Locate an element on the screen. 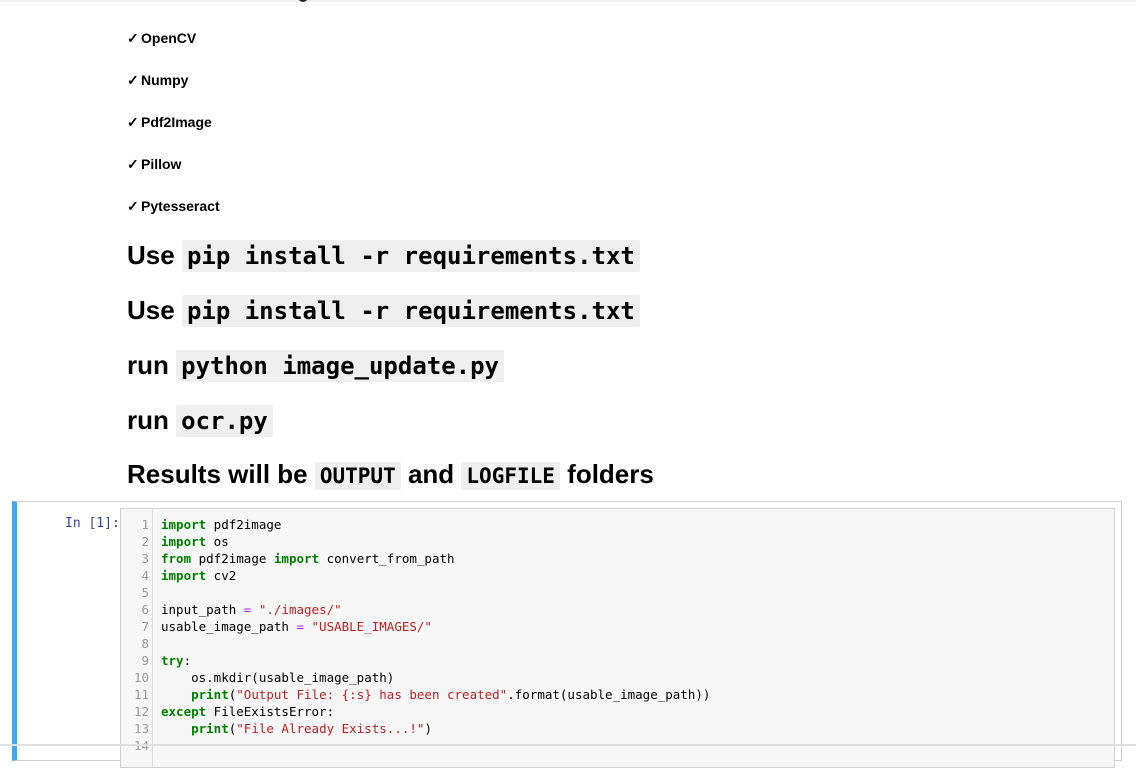 Image resolution: width=1136 pixels, height=768 pixels. code-text: except FileExistsError: is located at coordinates (247, 711).